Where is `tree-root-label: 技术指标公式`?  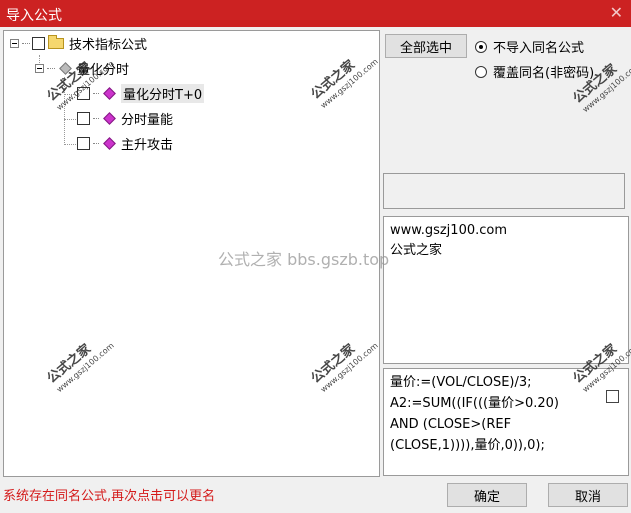
tree-root-label: 技术指标公式 is located at coordinates (108, 45).